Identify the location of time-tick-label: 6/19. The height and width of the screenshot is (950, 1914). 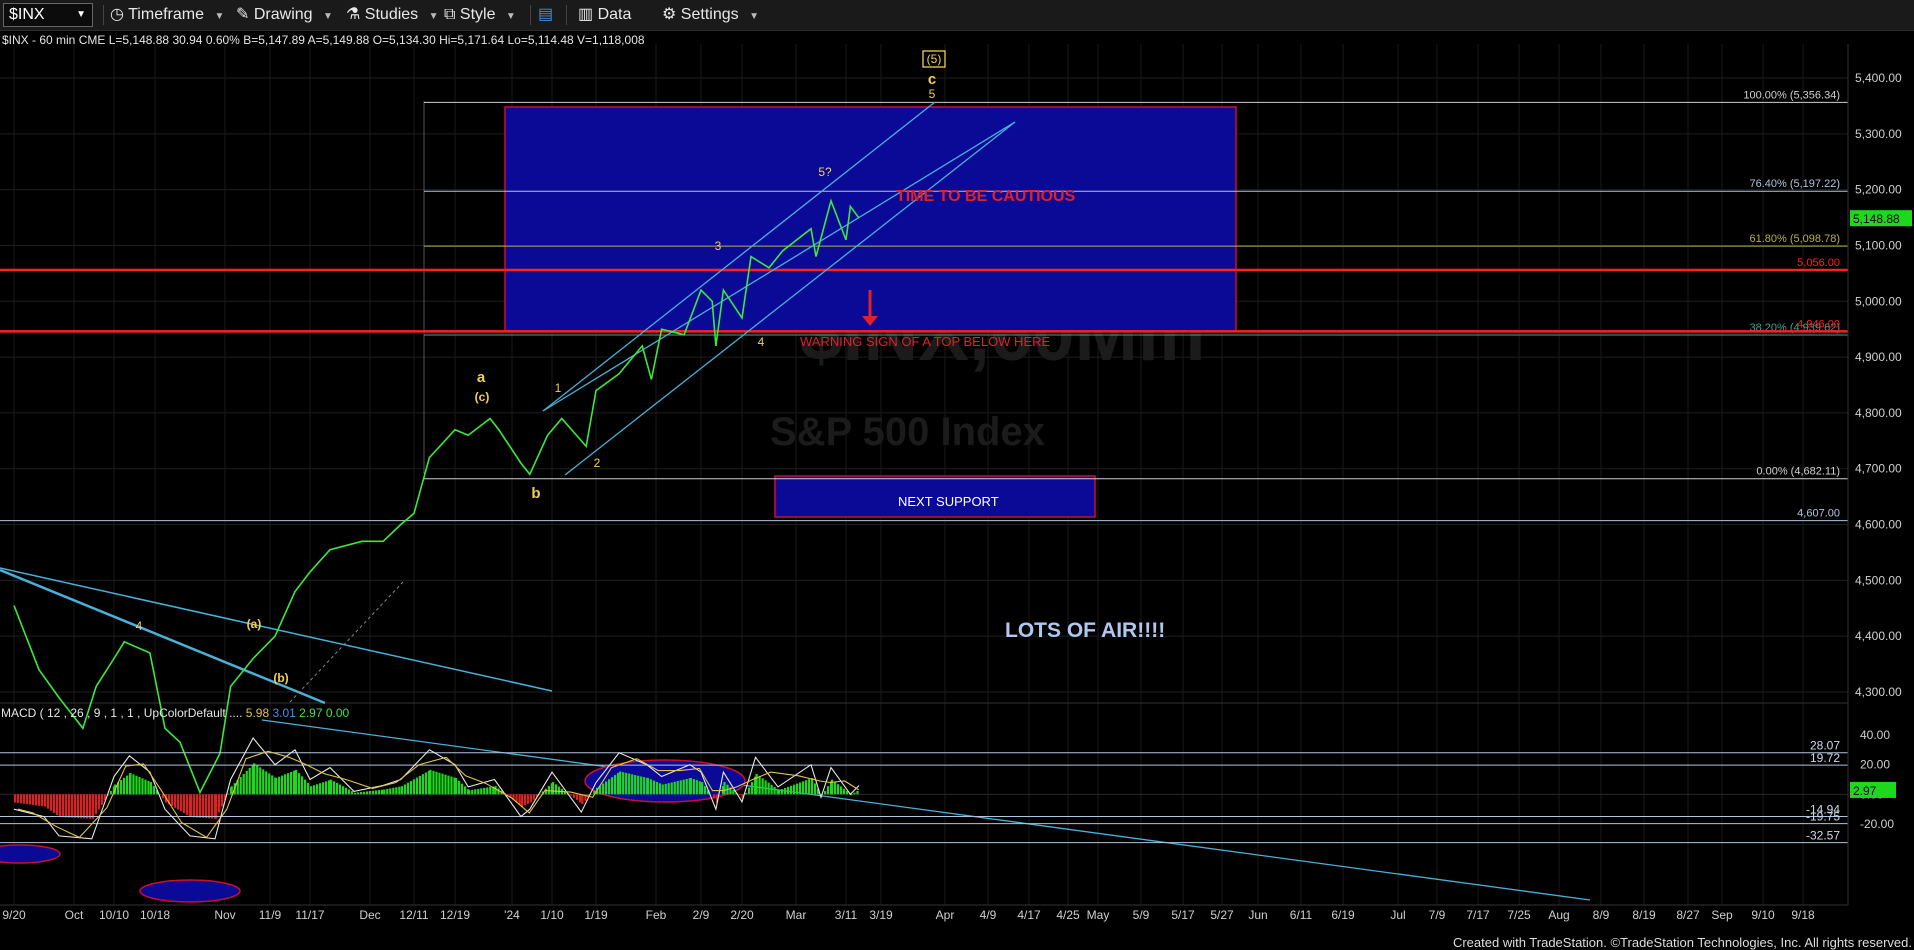
(1343, 915).